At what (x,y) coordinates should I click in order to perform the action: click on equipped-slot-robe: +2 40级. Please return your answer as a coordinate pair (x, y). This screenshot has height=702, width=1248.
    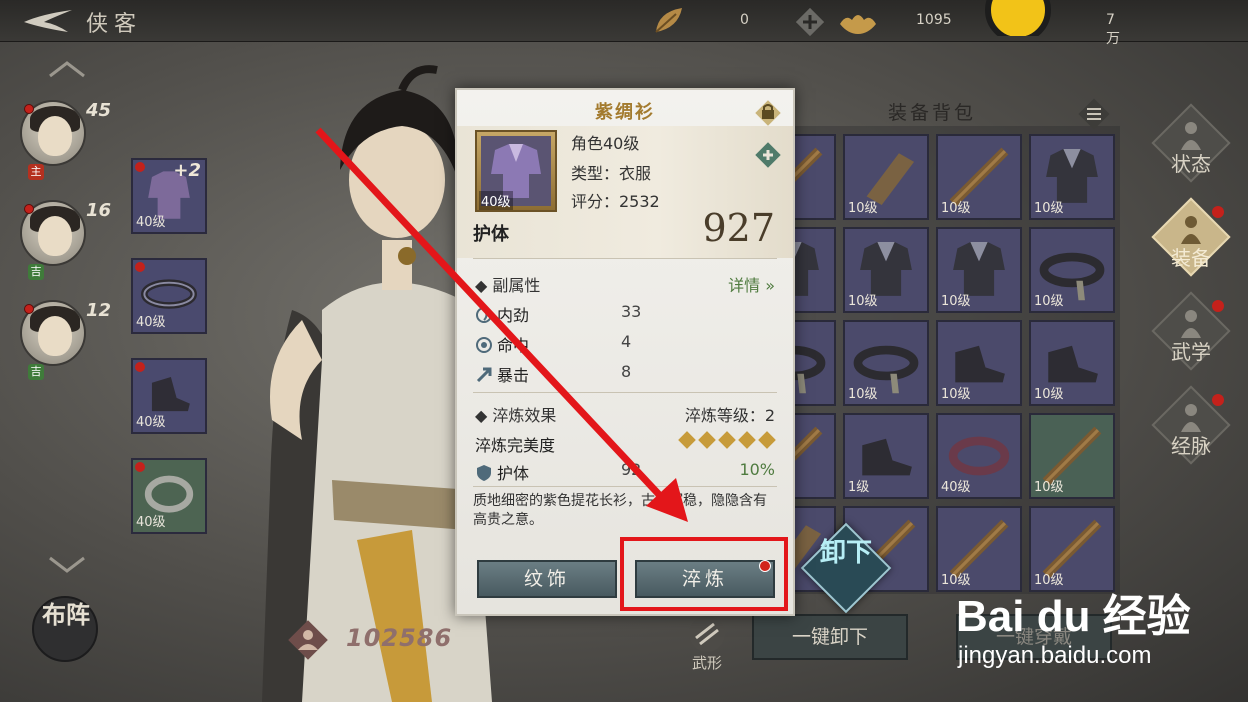
    Looking at the image, I should click on (169, 196).